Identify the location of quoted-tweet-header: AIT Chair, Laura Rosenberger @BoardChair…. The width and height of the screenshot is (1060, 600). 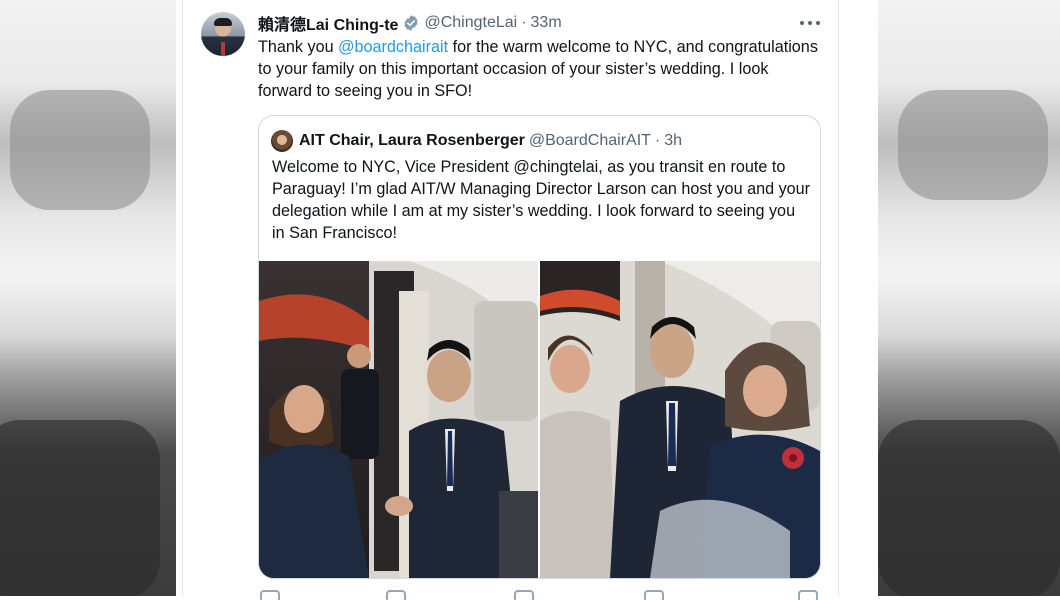
(490, 141).